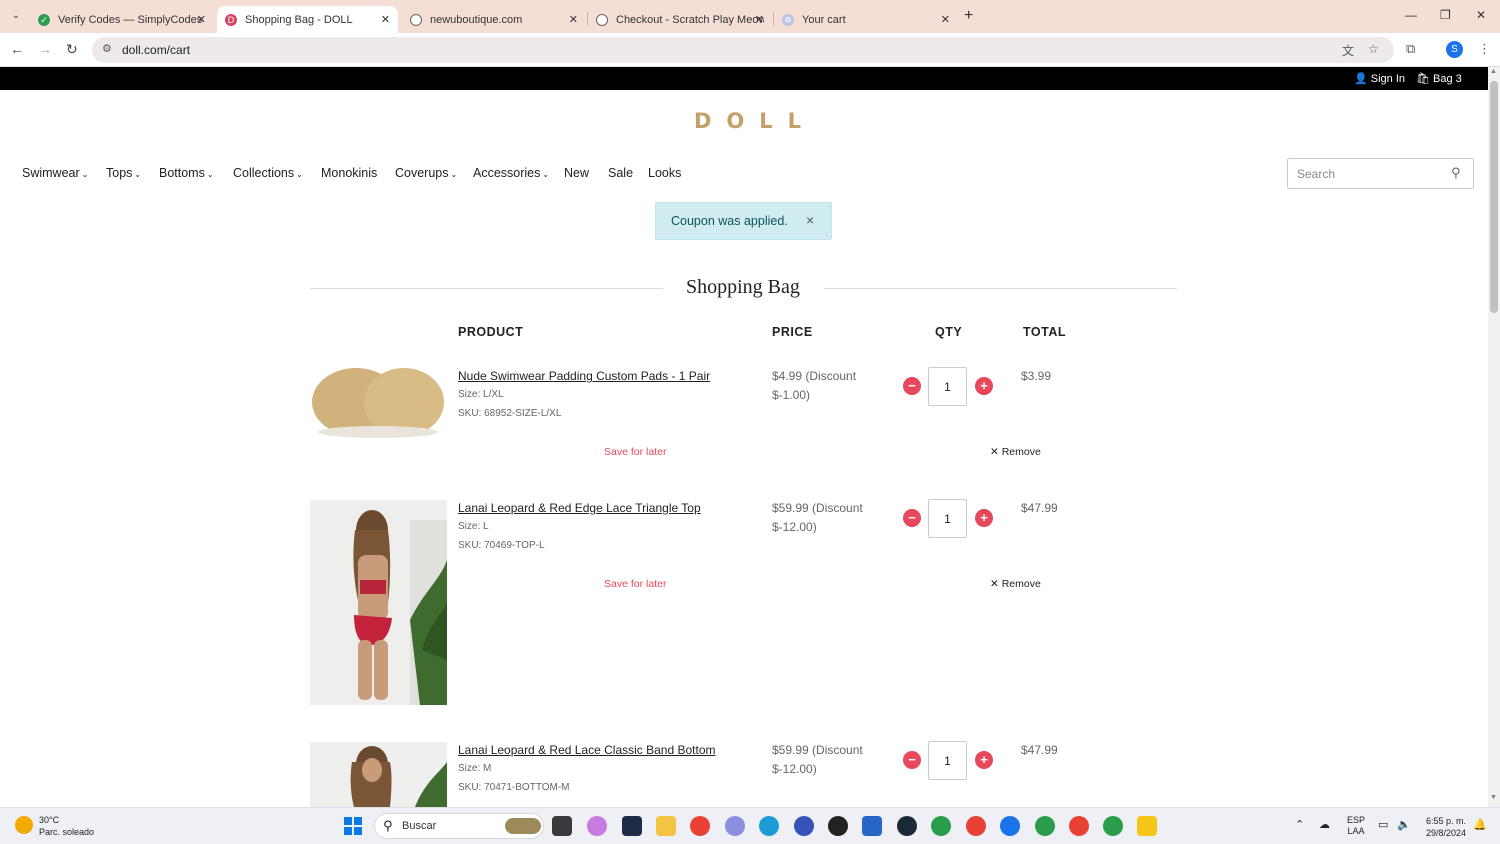 The image size is (1500, 844). Describe the element at coordinates (666, 826) in the screenshot. I see `file-explorer-icon` at that location.